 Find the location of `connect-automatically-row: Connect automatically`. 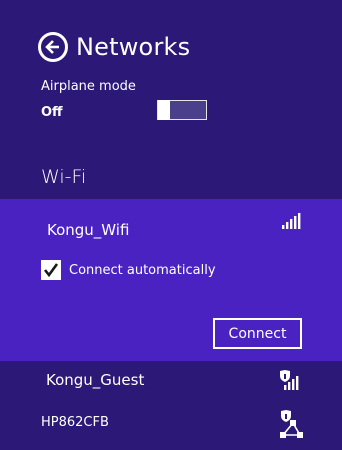

connect-automatically-row: Connect automatically is located at coordinates (128, 270).